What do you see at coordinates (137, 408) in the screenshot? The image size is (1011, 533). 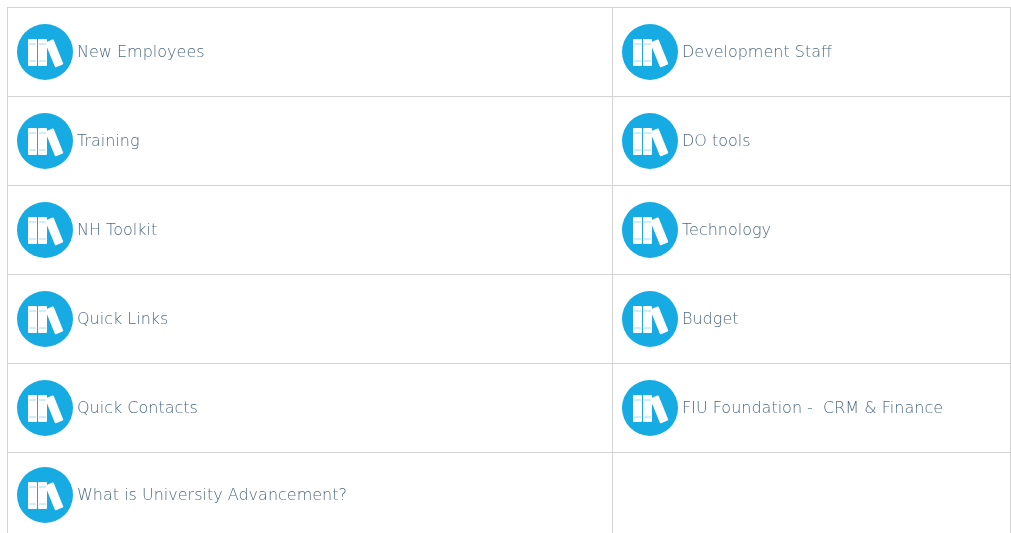 I see `link: Quick Contacts` at bounding box center [137, 408].